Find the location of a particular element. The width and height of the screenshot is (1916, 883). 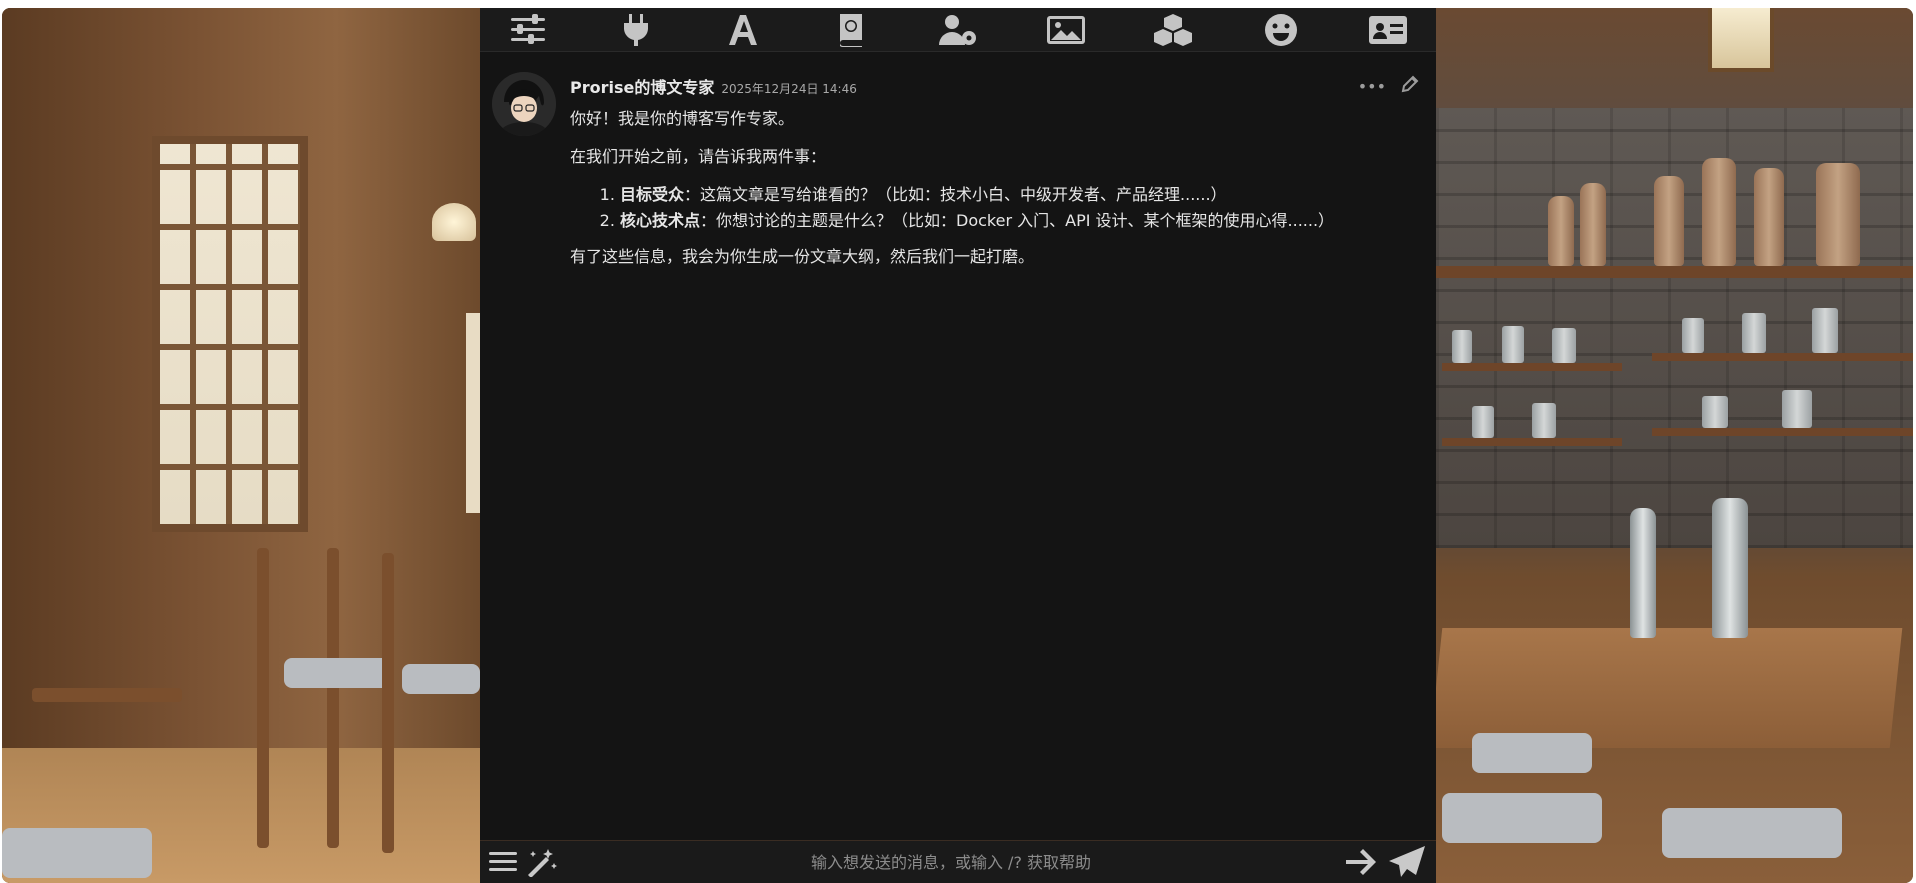

plug-icon is located at coordinates (636, 30).